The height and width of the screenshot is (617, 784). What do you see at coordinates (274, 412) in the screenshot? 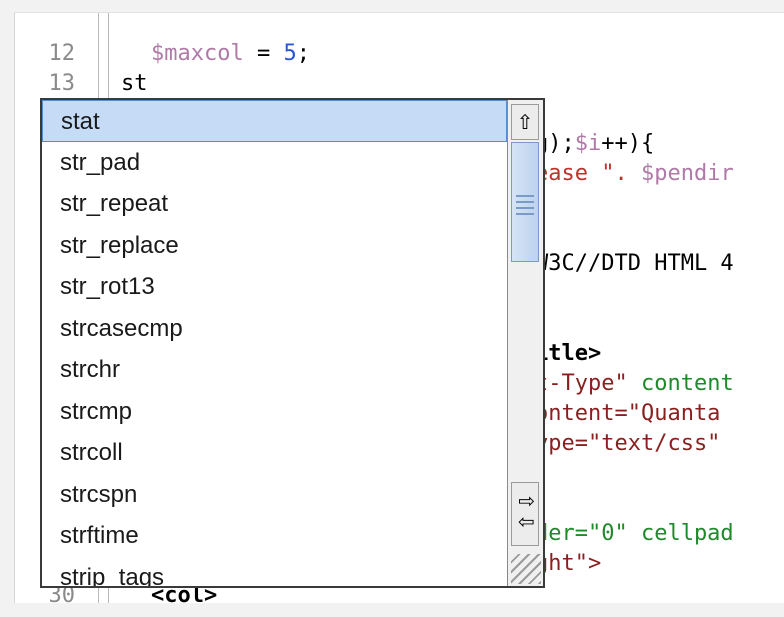
I see `autocomplete-item: strcmp` at bounding box center [274, 412].